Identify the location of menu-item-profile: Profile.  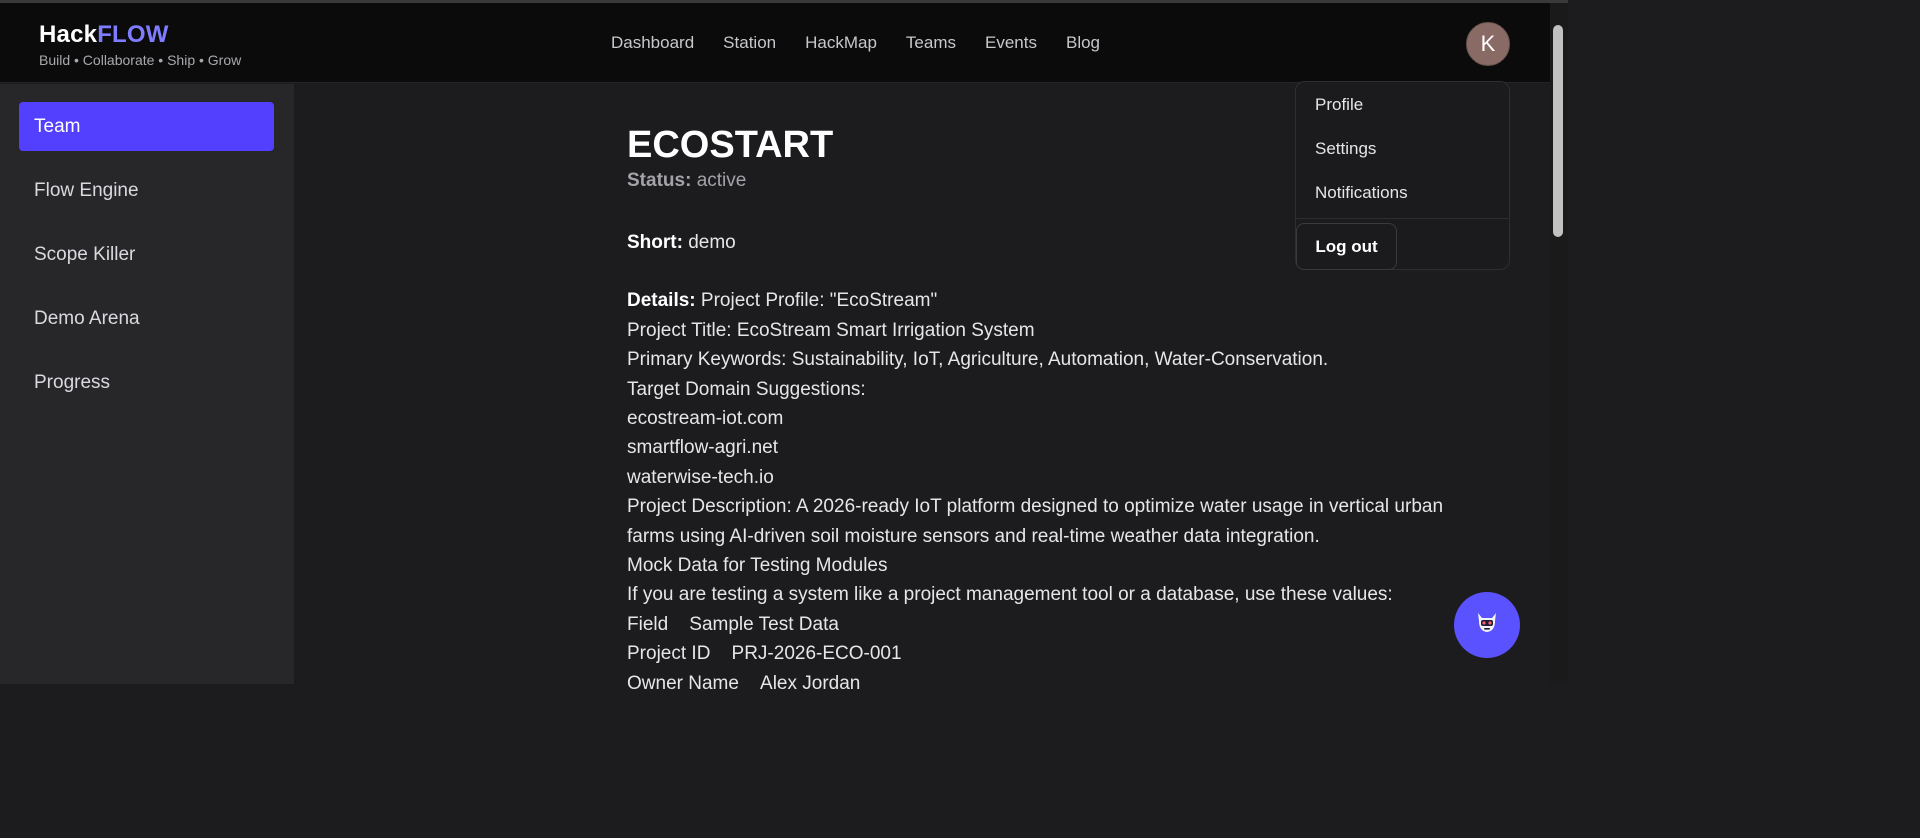
(1339, 105).